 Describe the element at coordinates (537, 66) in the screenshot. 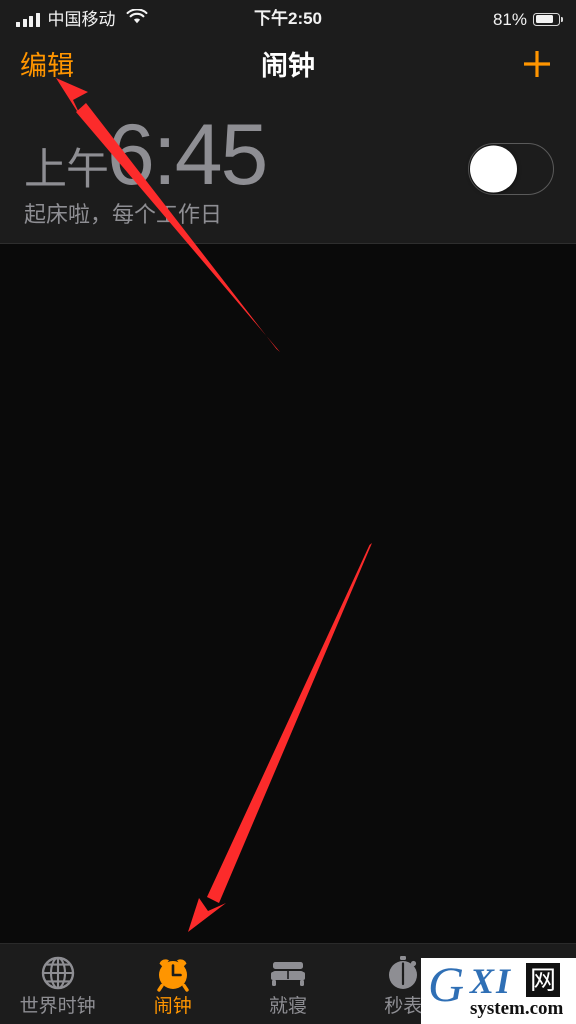

I see `plus-icon` at that location.